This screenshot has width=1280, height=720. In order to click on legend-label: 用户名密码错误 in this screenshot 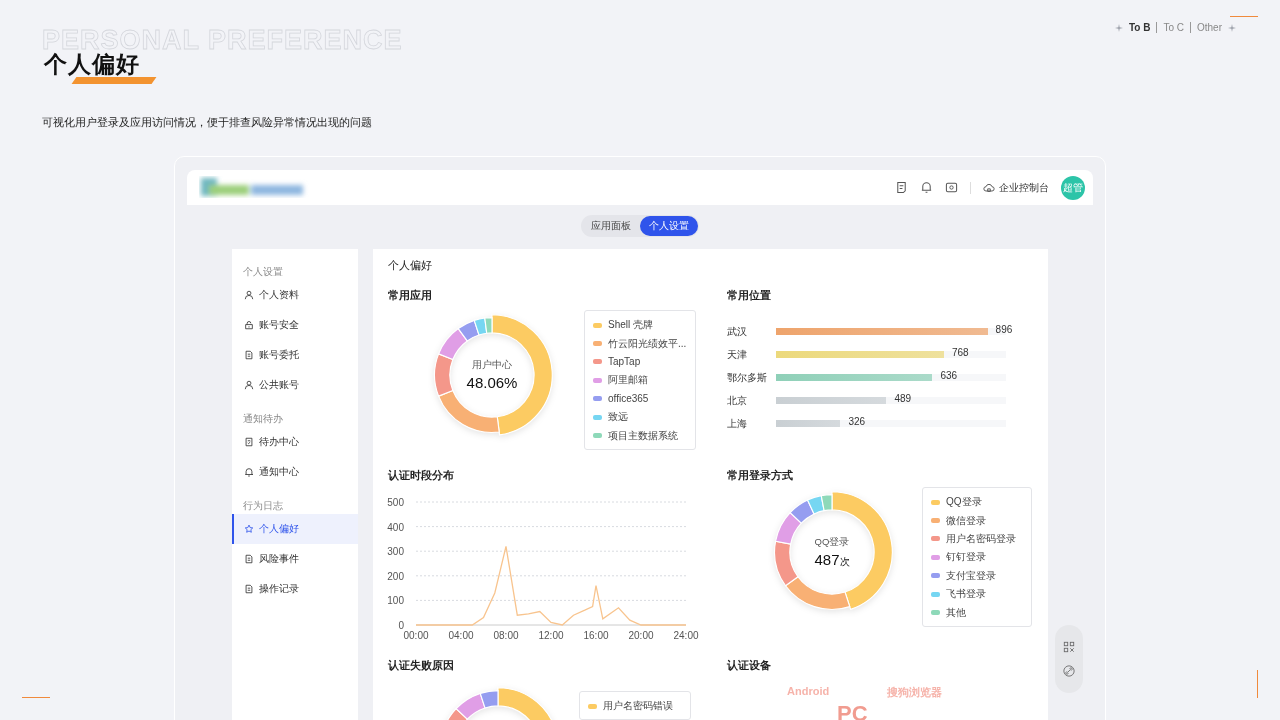, I will do `click(638, 706)`.